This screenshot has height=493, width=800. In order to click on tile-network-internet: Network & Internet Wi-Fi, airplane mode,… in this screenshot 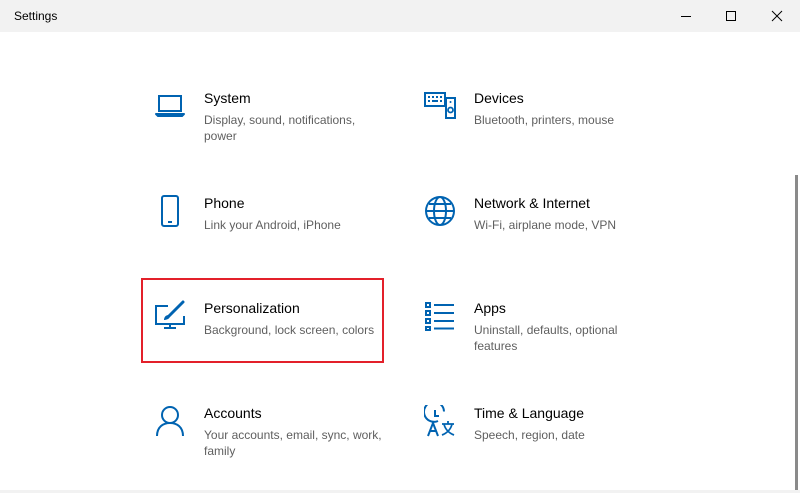, I will do `click(532, 230)`.